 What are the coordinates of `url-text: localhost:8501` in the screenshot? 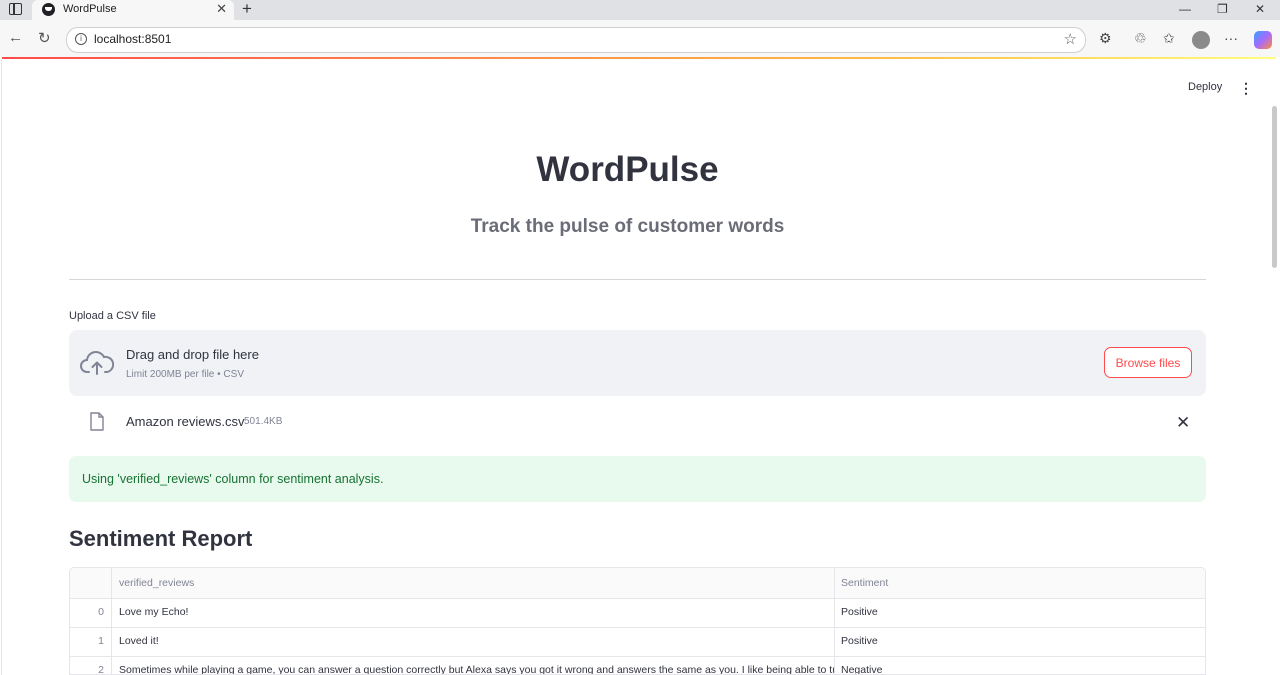 It's located at (132, 39).